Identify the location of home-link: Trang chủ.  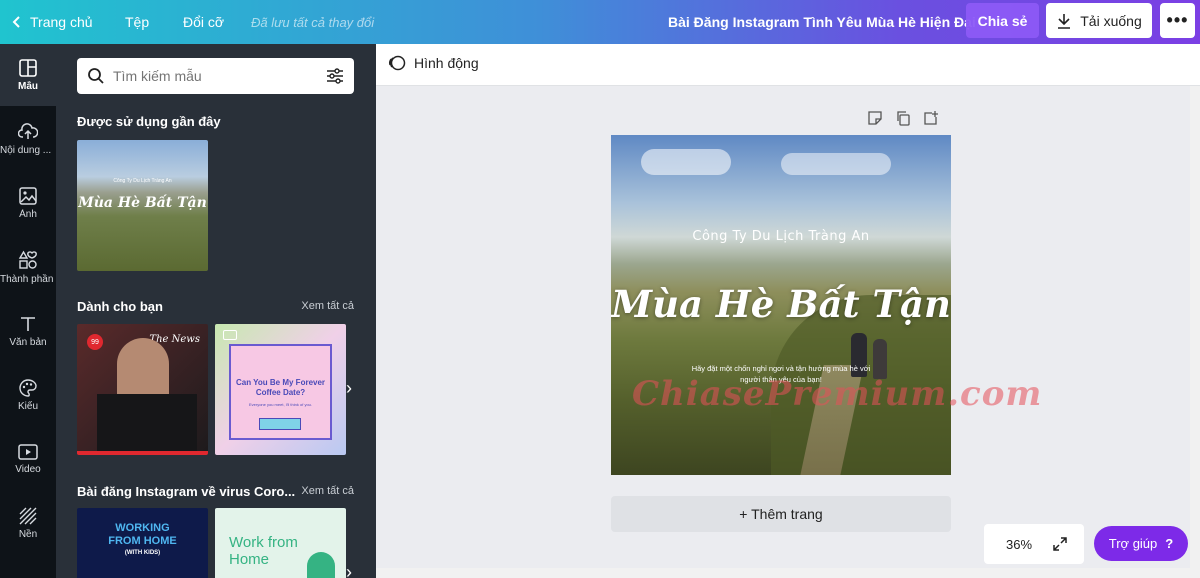
(51, 22).